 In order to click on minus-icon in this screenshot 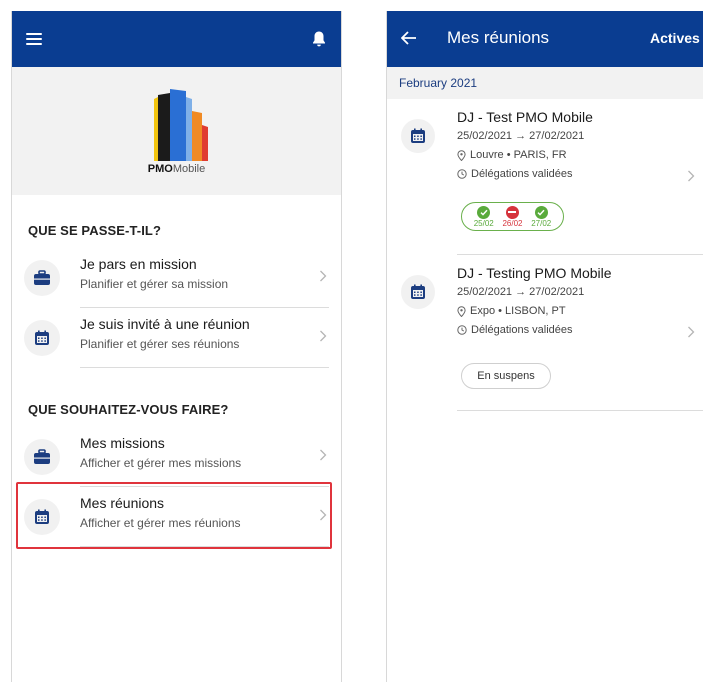, I will do `click(512, 212)`.